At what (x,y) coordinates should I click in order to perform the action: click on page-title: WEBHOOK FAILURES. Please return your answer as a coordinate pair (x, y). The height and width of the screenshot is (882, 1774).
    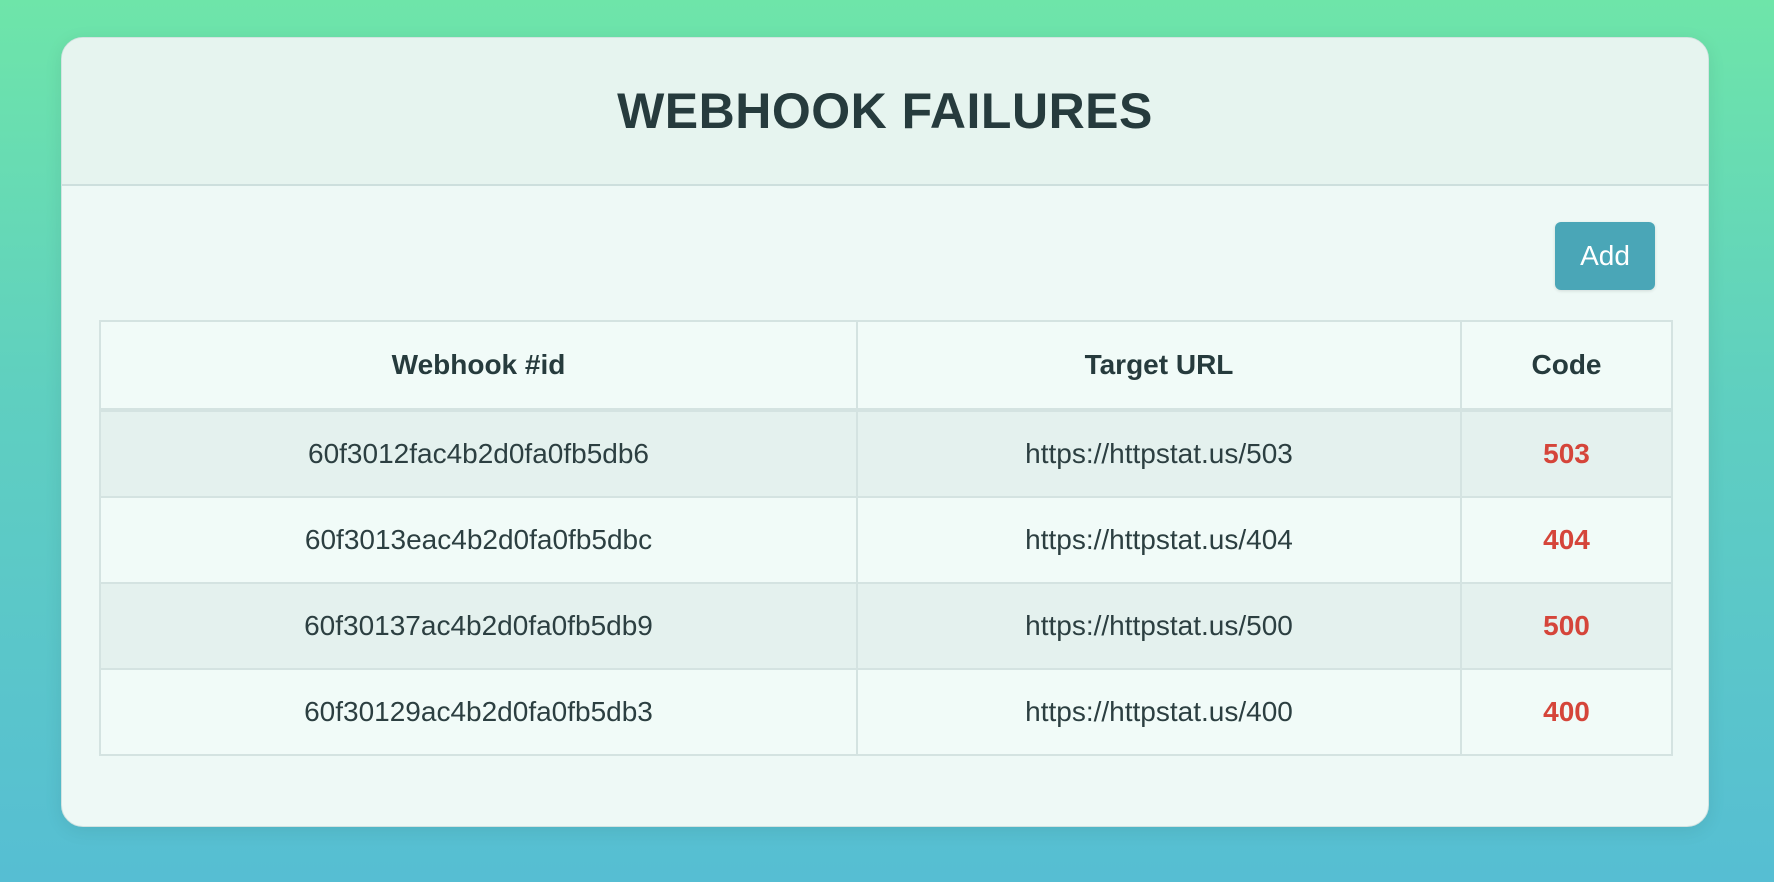
    Looking at the image, I should click on (885, 111).